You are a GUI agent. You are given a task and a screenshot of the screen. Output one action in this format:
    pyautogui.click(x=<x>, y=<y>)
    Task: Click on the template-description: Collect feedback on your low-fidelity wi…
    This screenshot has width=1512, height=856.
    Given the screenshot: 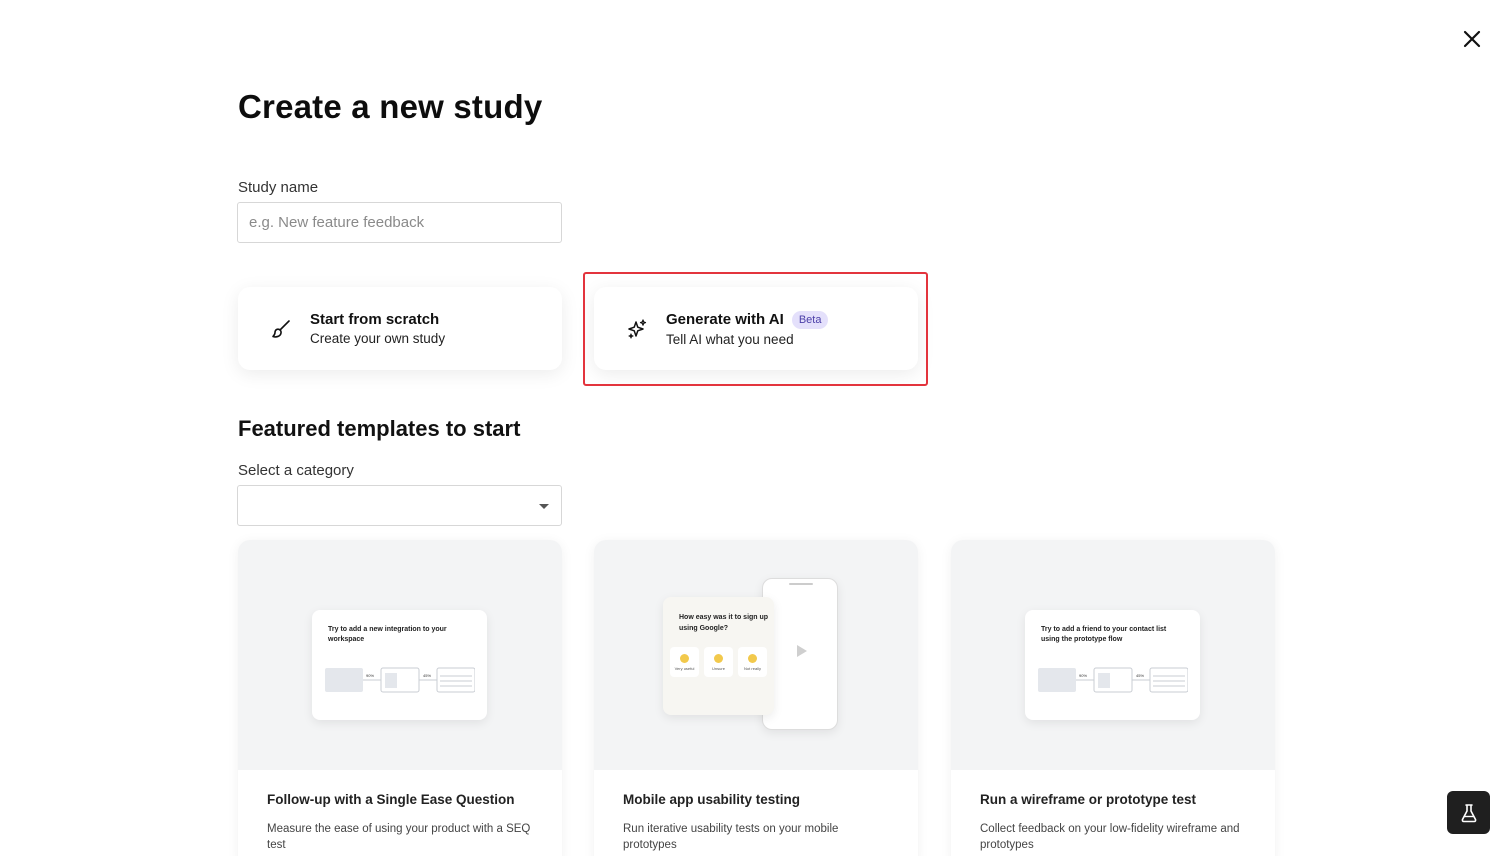 What is the action you would take?
    pyautogui.click(x=1110, y=837)
    